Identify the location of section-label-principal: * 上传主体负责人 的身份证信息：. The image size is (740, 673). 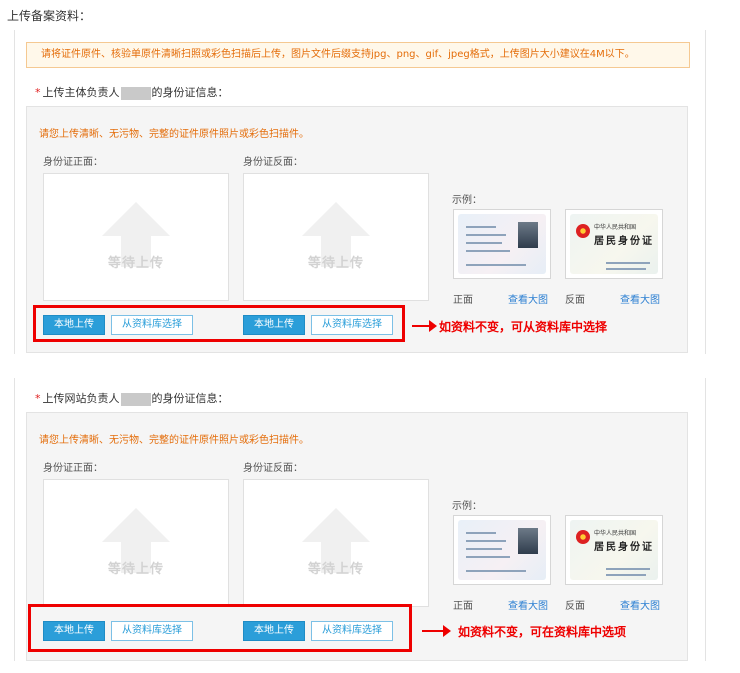
(132, 93).